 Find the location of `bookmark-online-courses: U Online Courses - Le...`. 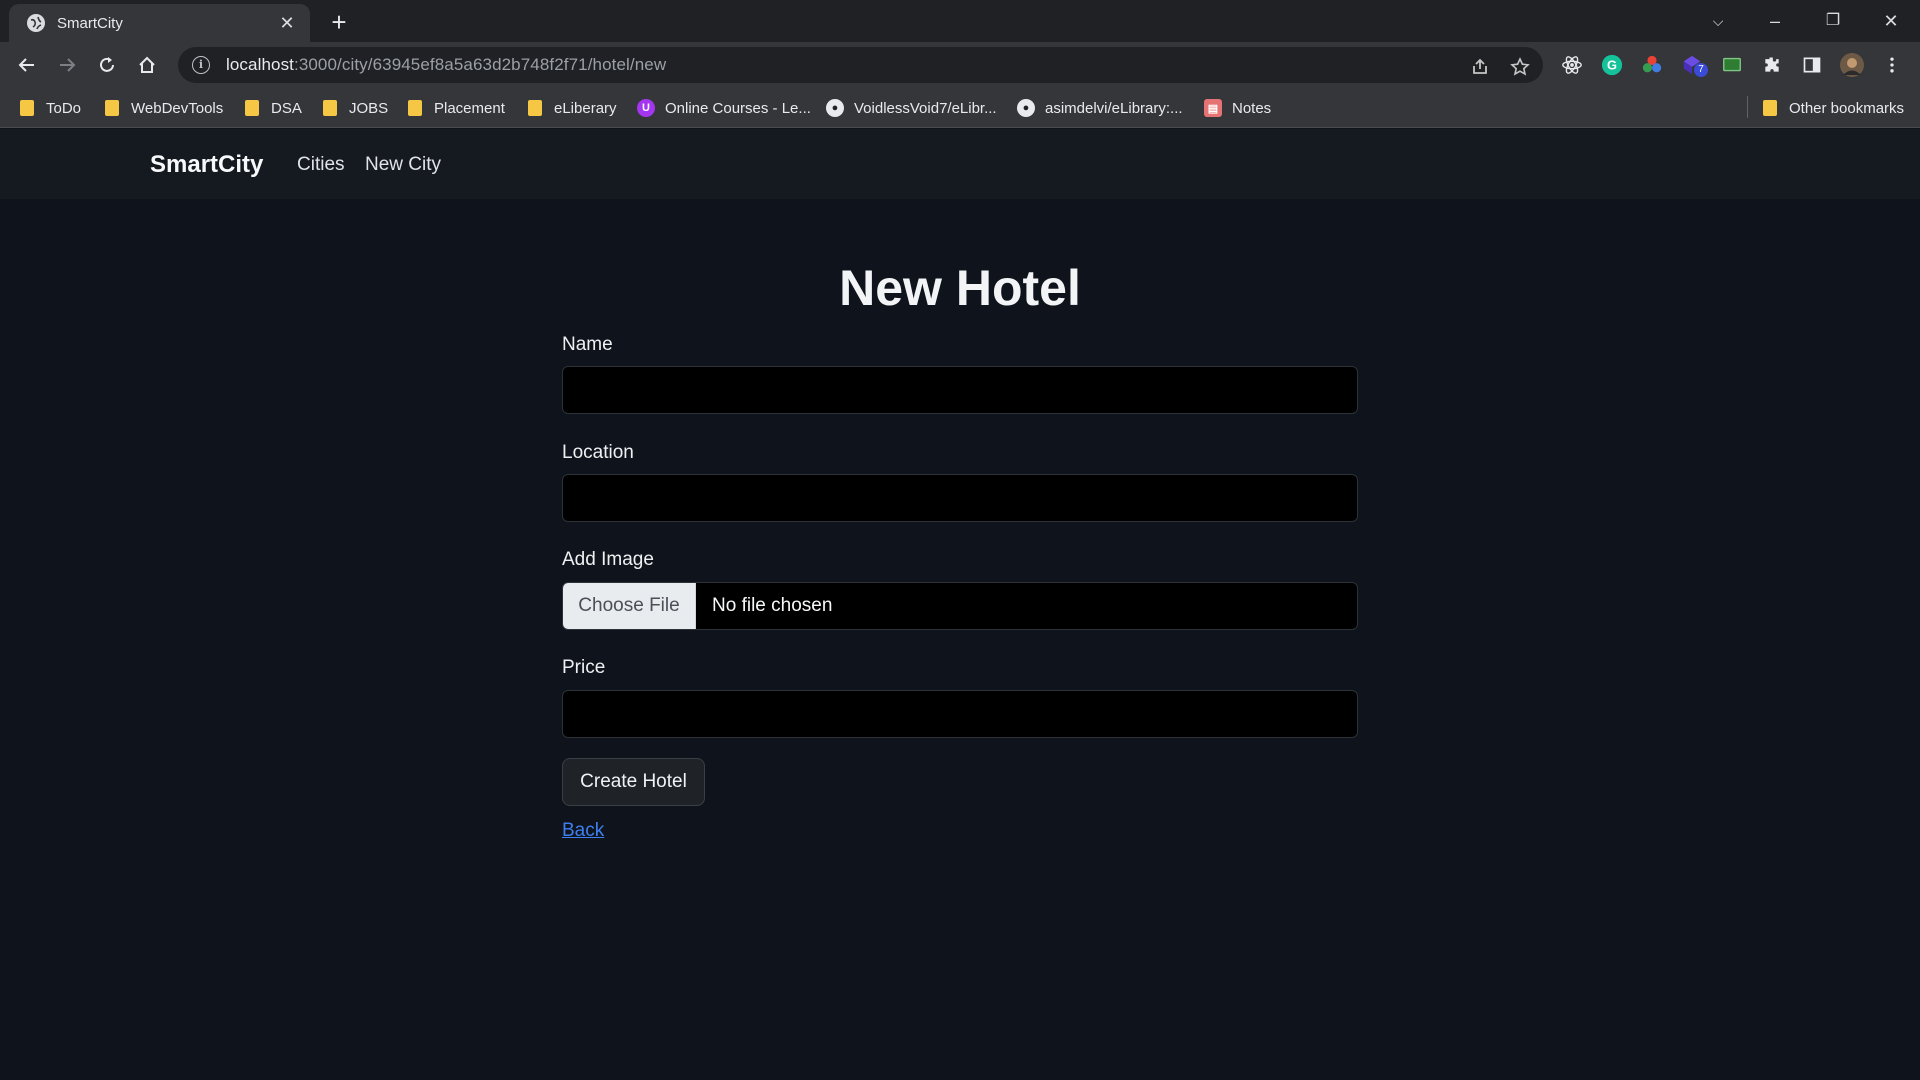

bookmark-online-courses: U Online Courses - Le... is located at coordinates (724, 108).